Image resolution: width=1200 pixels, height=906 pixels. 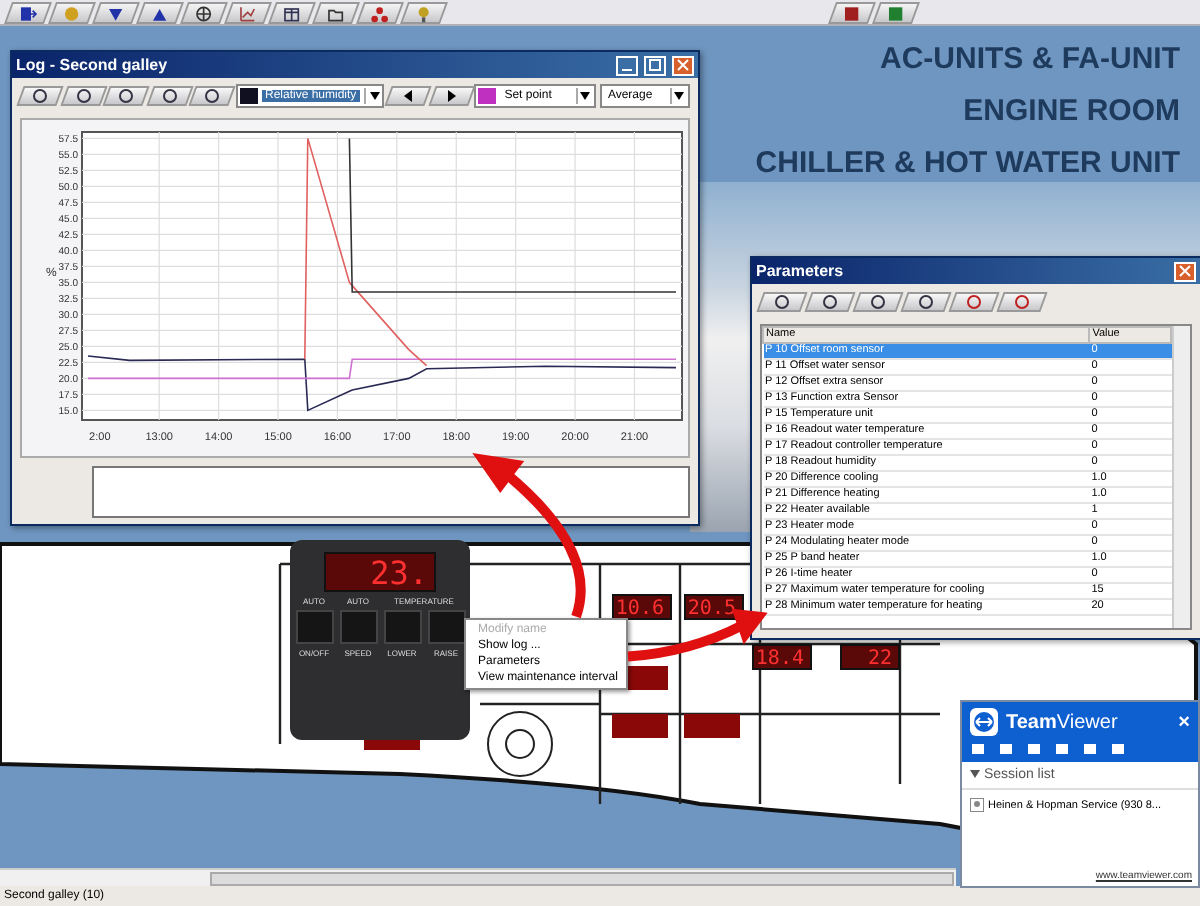 What do you see at coordinates (446, 627) in the screenshot?
I see `controller-key` at bounding box center [446, 627].